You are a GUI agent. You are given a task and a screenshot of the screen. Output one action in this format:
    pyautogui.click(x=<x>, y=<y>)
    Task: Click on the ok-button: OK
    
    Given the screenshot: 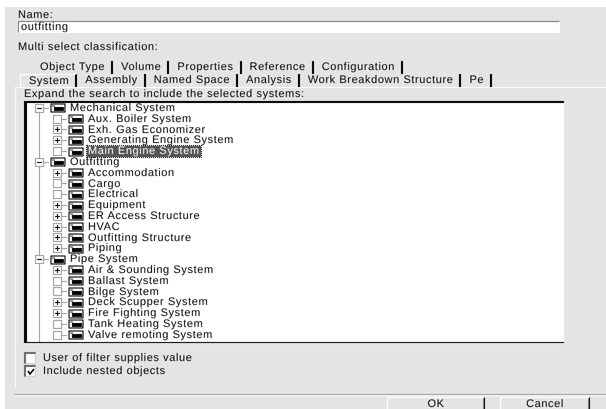 What is the action you would take?
    pyautogui.click(x=436, y=403)
    